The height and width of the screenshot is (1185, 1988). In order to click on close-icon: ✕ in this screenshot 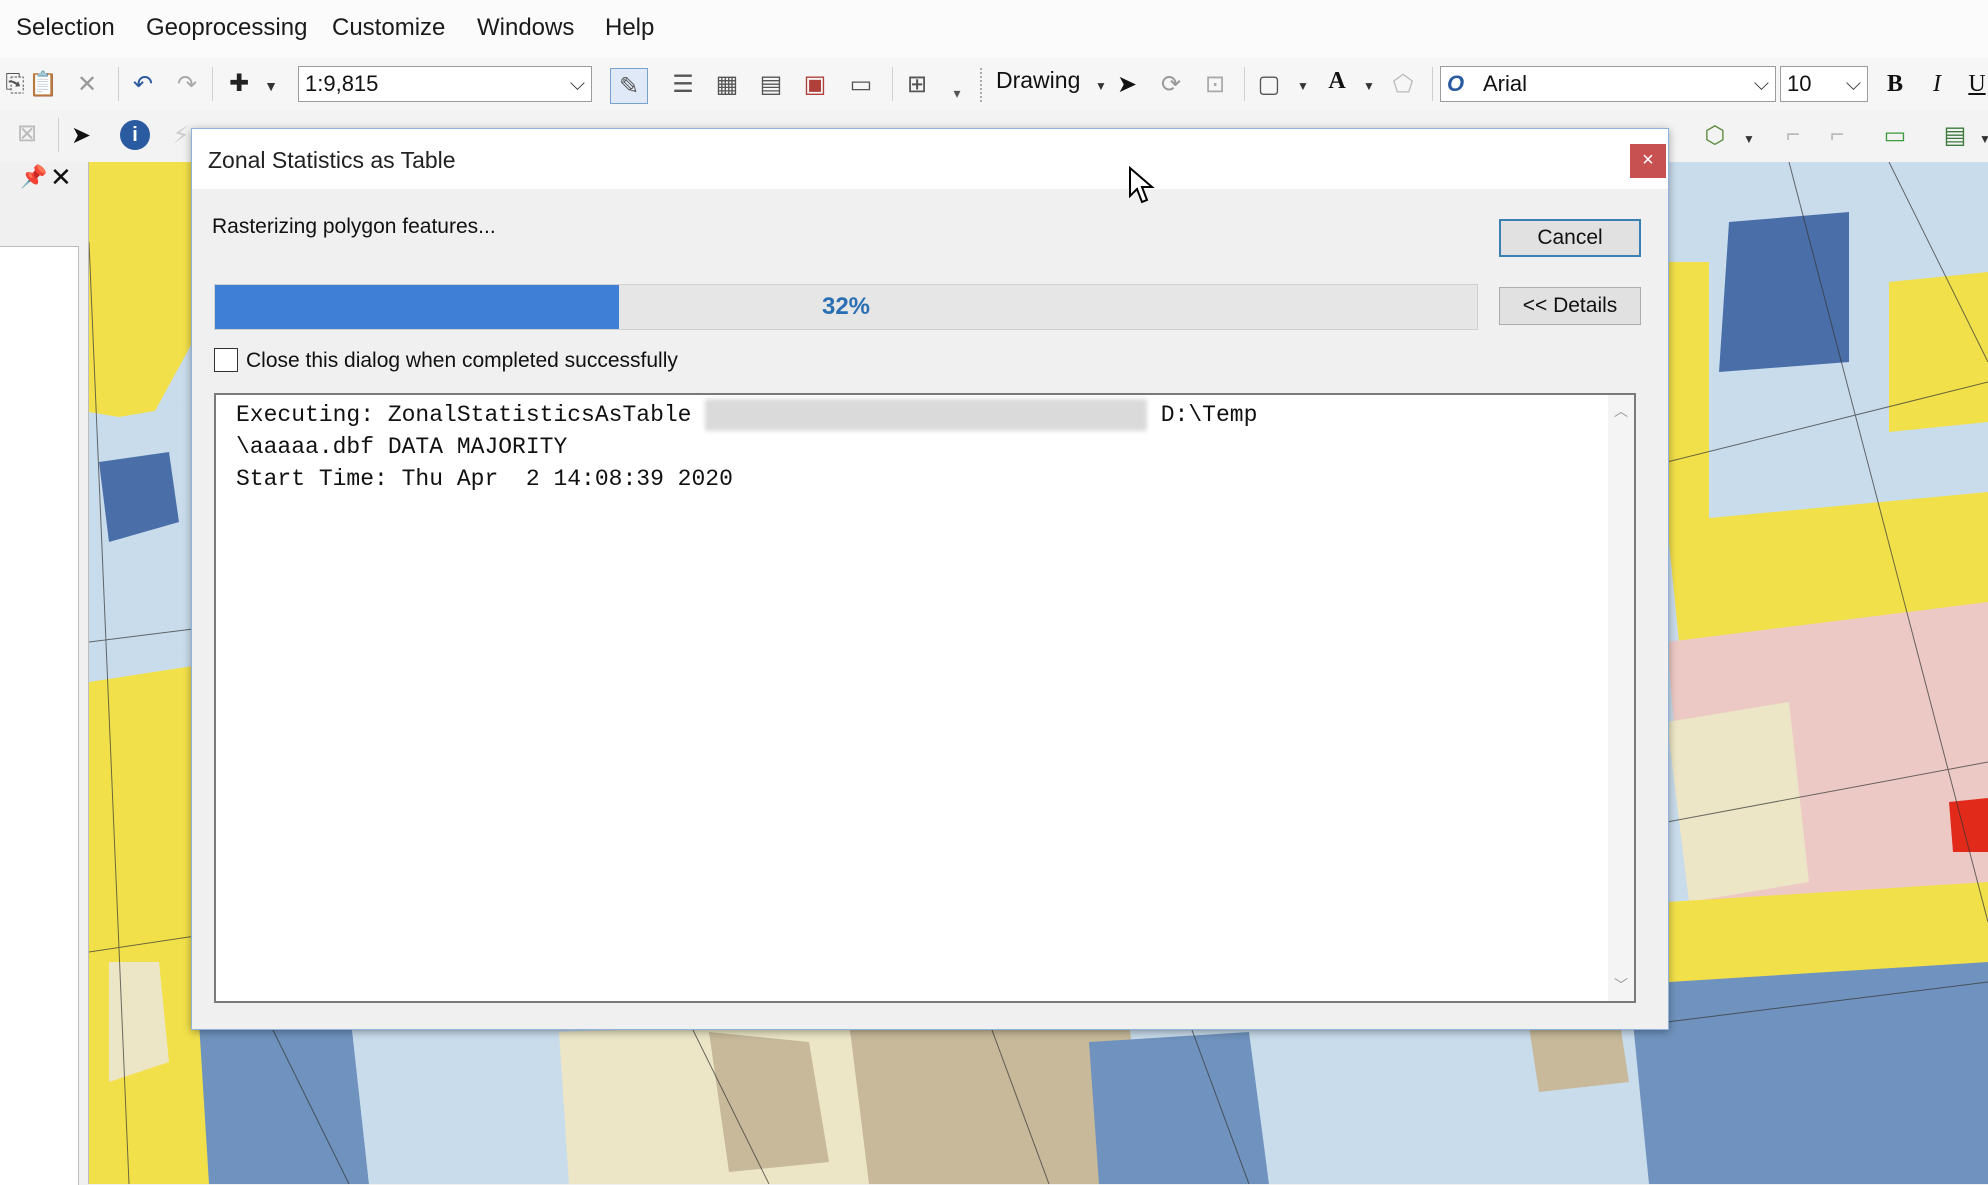, I will do `click(61, 177)`.